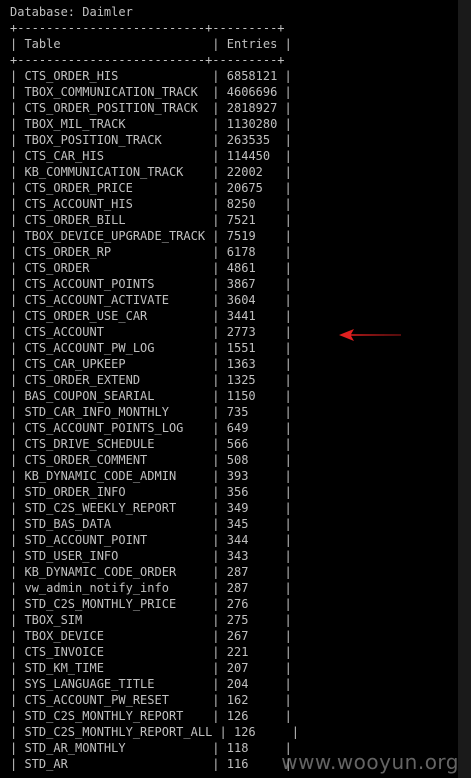  I want to click on table-cell-entries: 207, so click(237, 668).